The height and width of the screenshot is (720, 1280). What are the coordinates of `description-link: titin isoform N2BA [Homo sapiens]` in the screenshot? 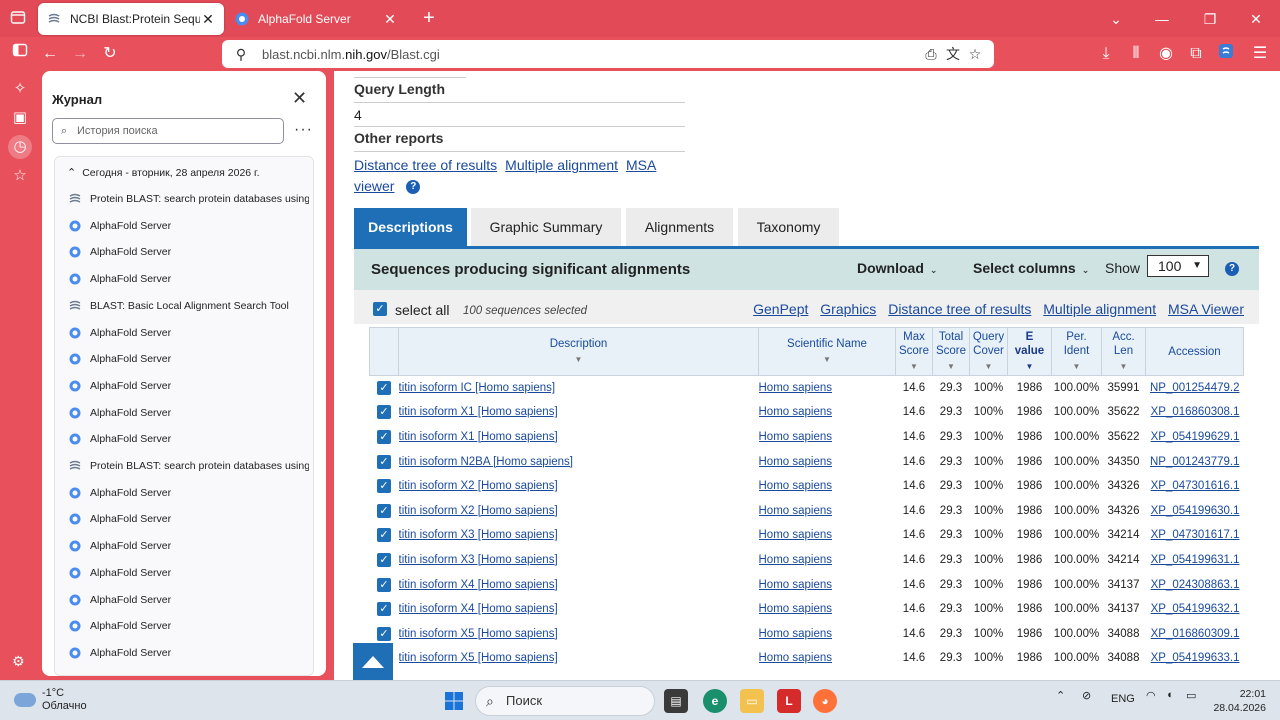 It's located at (486, 462).